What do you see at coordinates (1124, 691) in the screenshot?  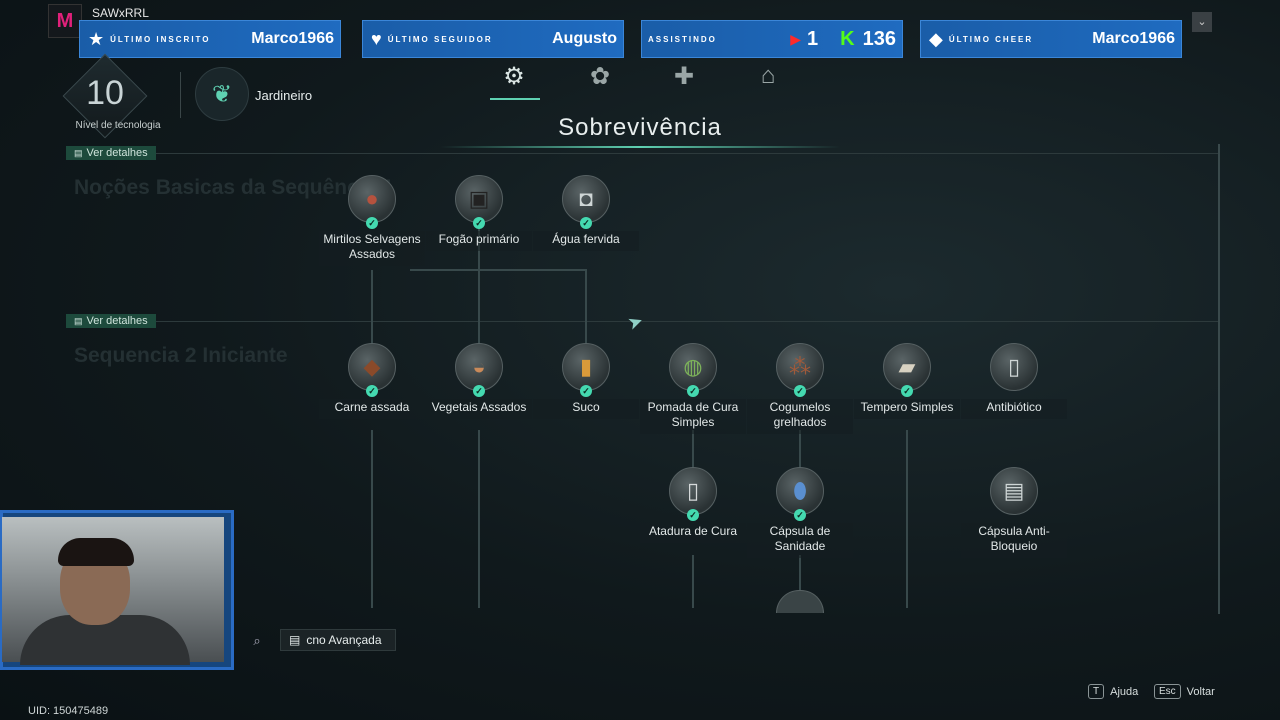 I see `help-label: Ajuda` at bounding box center [1124, 691].